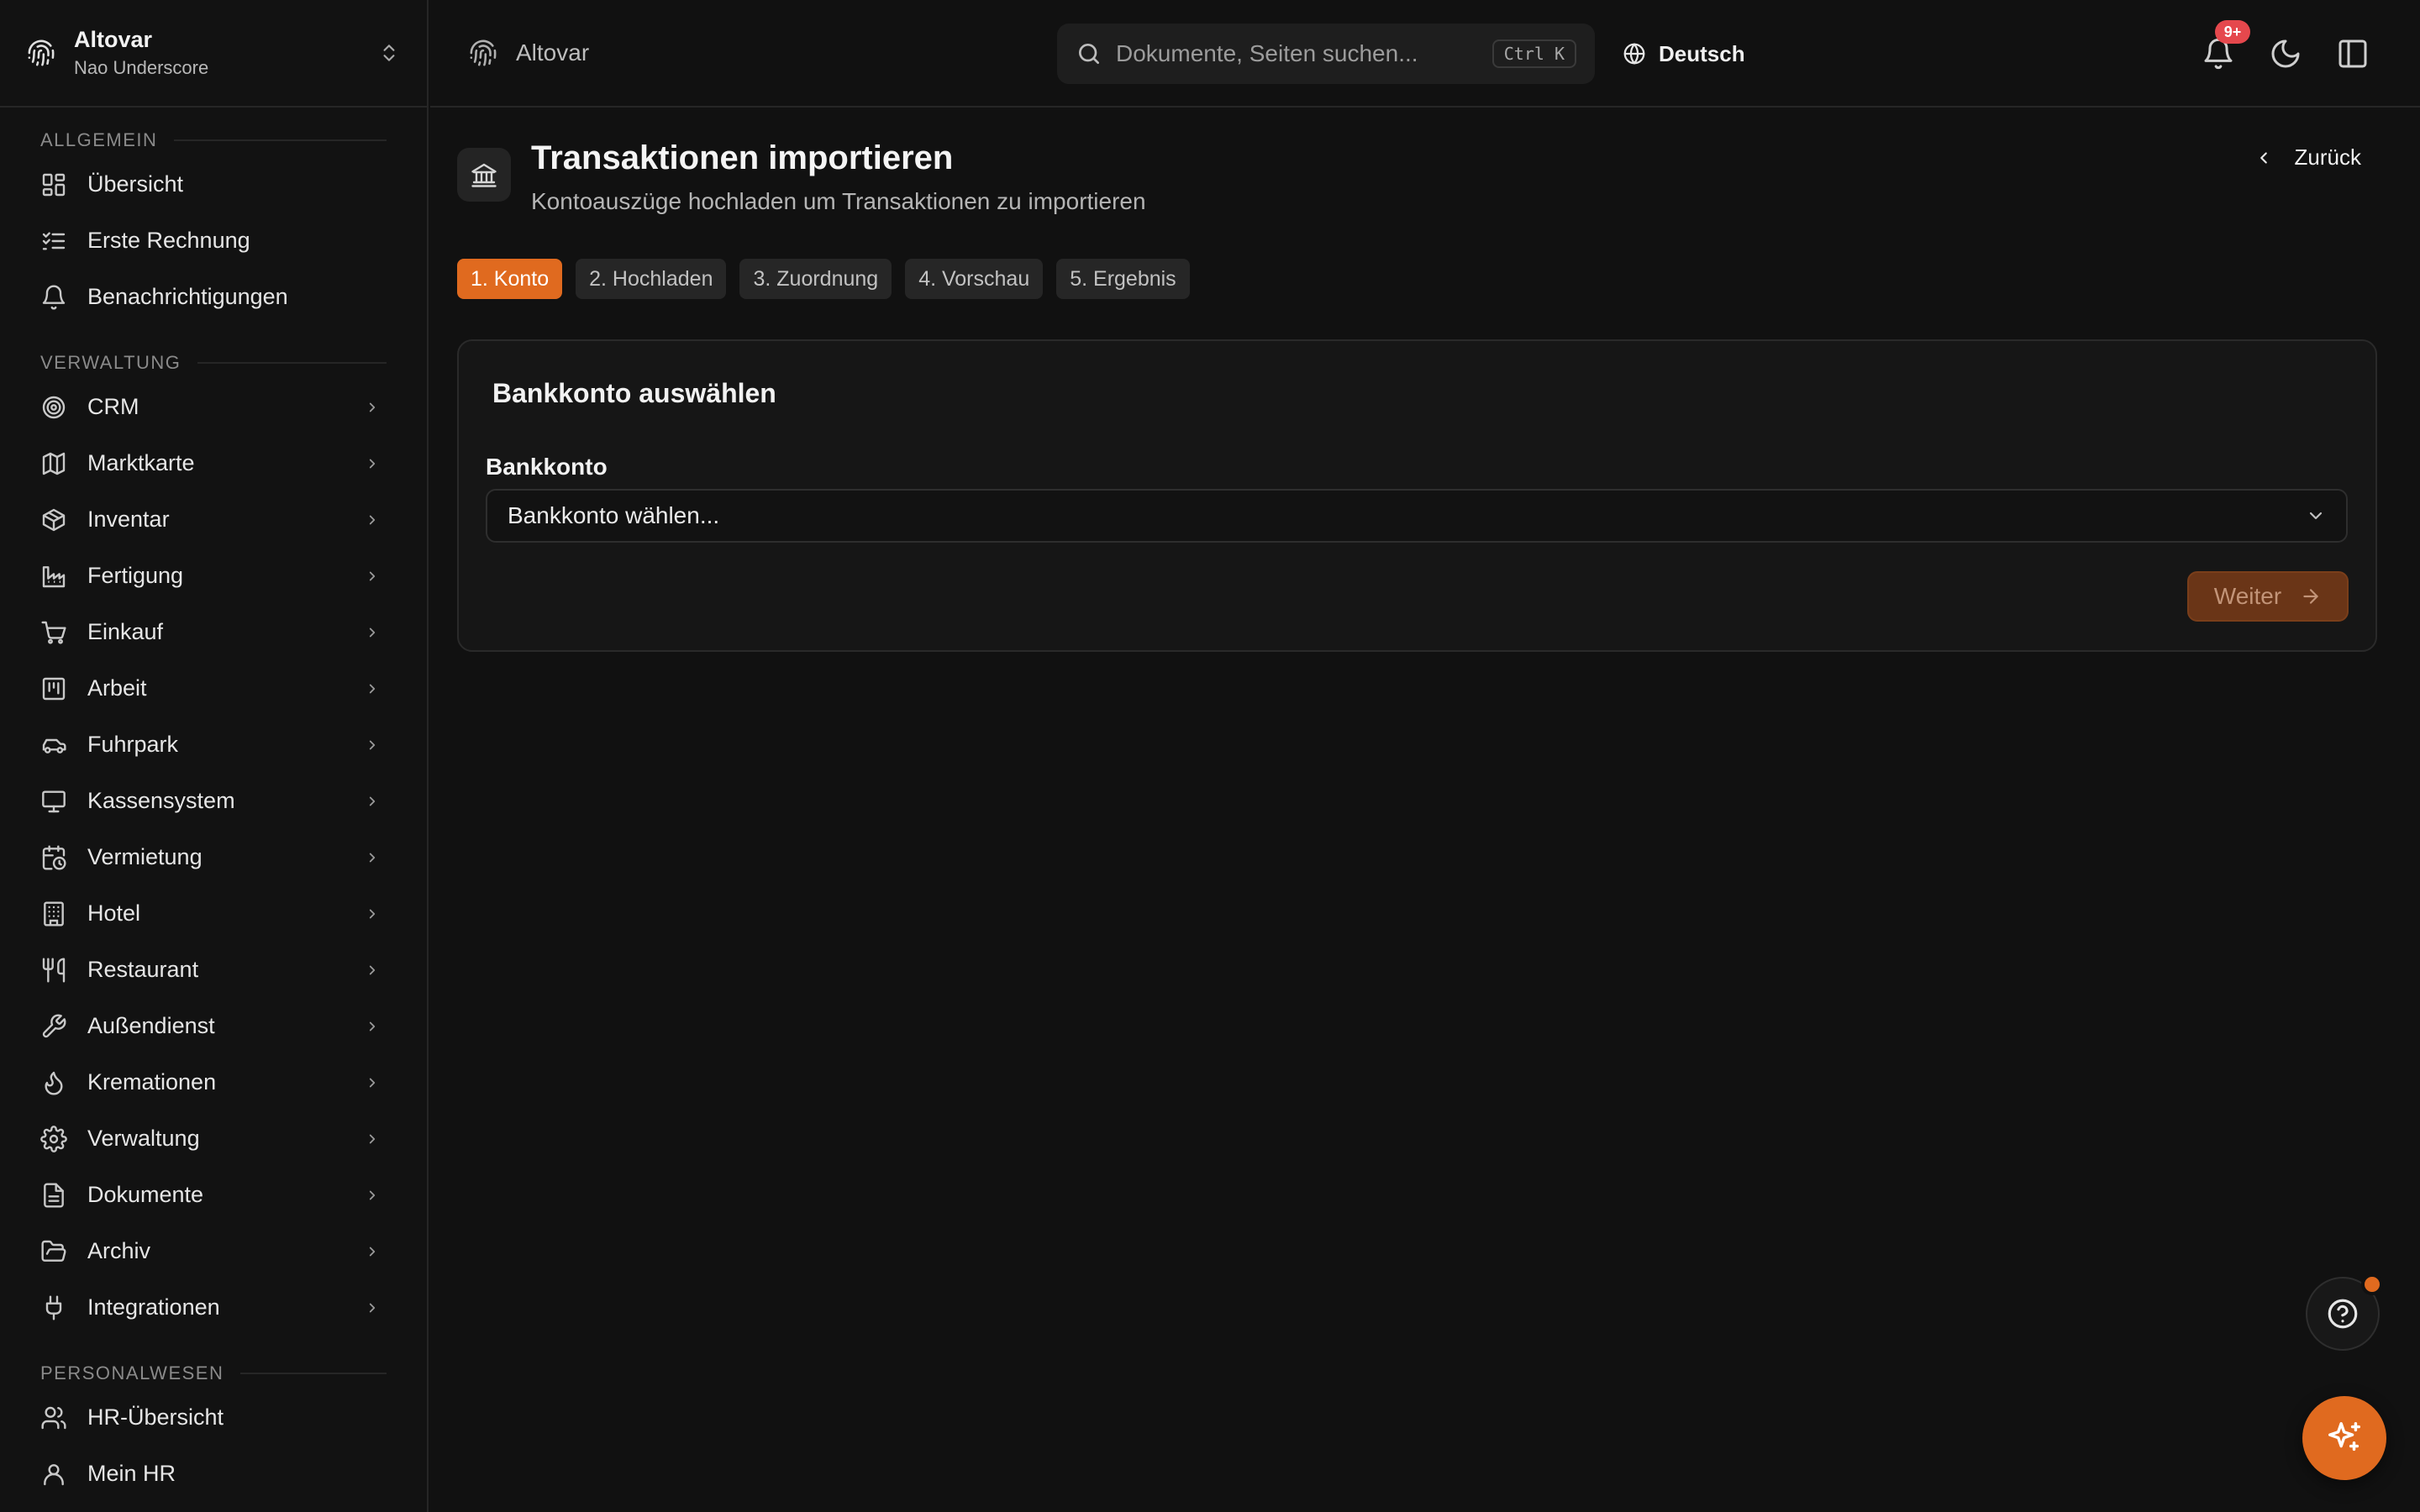 The image size is (2420, 1512). I want to click on step-konto: 1. Konto, so click(510, 279).